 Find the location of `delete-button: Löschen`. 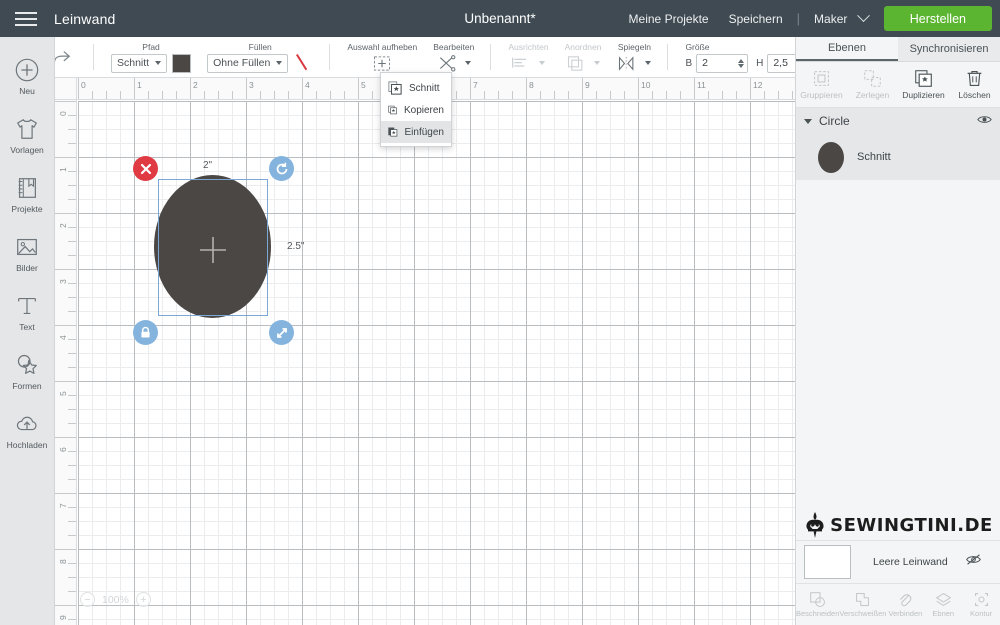

delete-button: Löschen is located at coordinates (974, 84).